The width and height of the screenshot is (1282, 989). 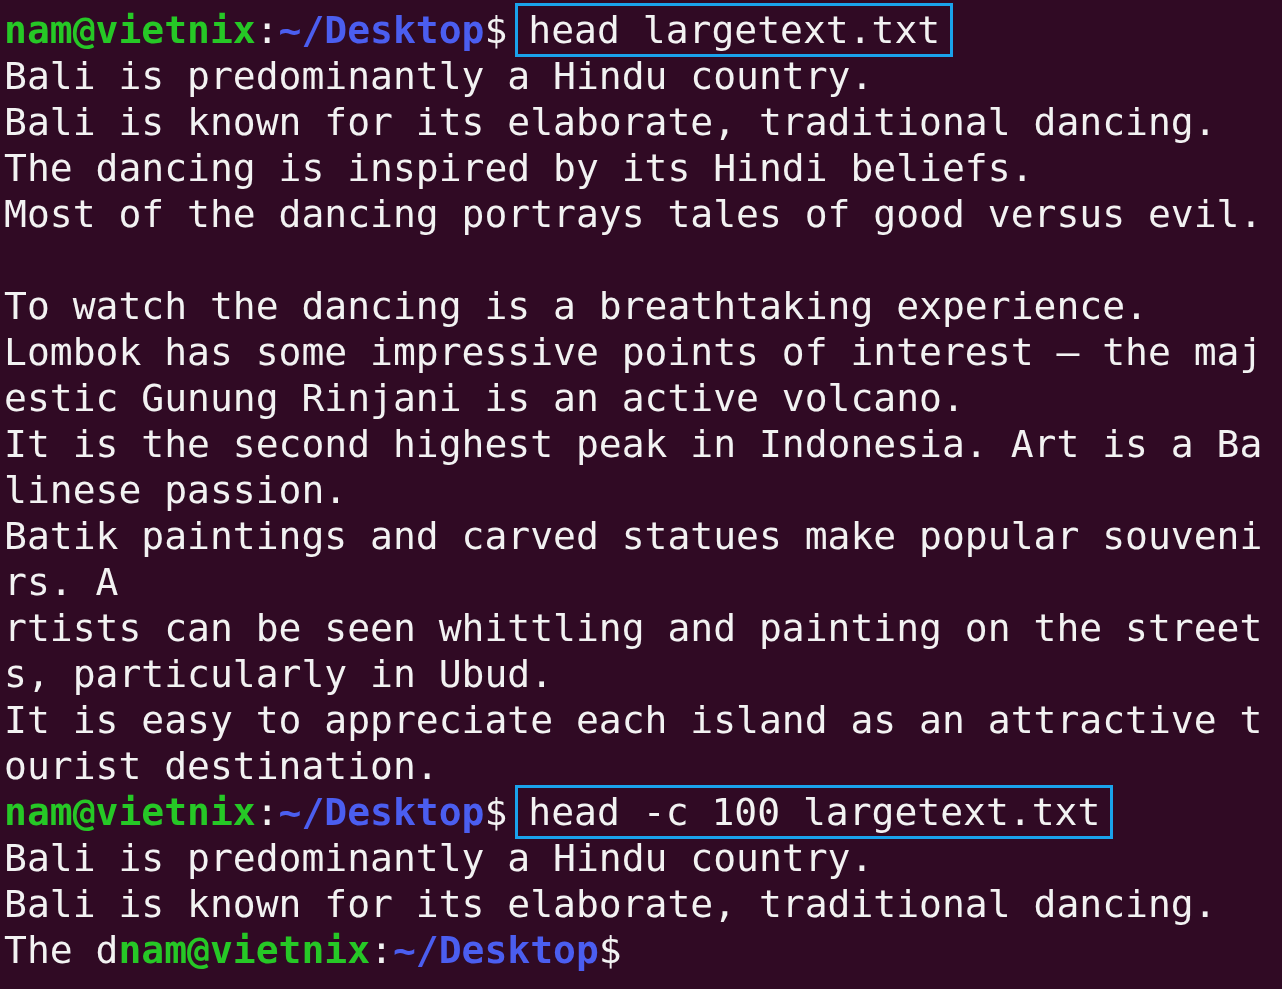 I want to click on output-line: It is the second highest peak in Indonesia. Art is a Ba, so click(x=633, y=444).